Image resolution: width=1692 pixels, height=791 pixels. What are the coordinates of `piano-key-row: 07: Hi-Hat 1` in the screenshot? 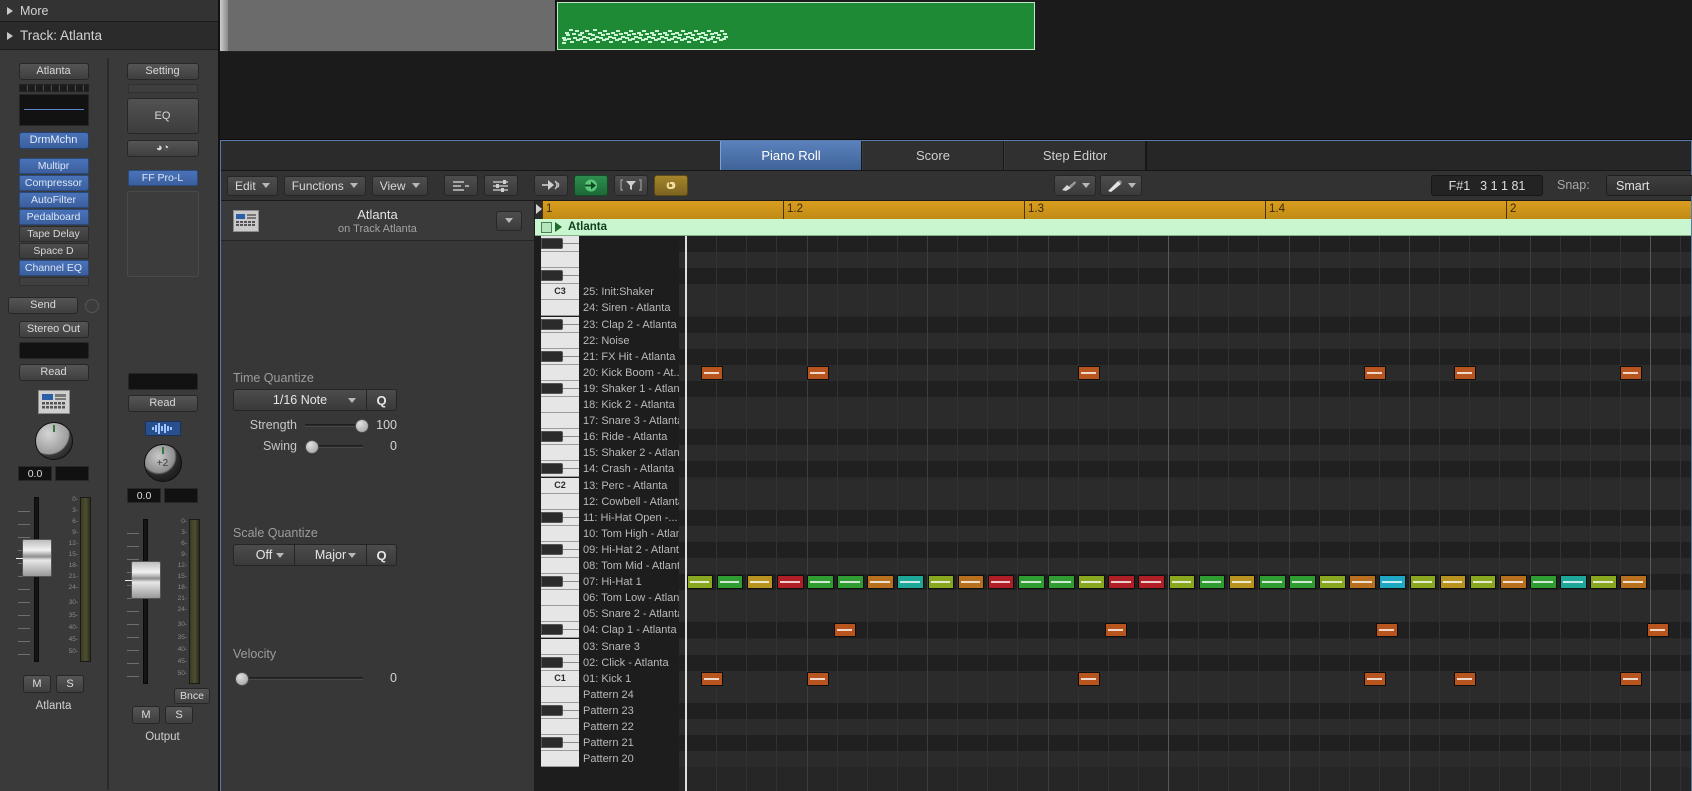 It's located at (607, 582).